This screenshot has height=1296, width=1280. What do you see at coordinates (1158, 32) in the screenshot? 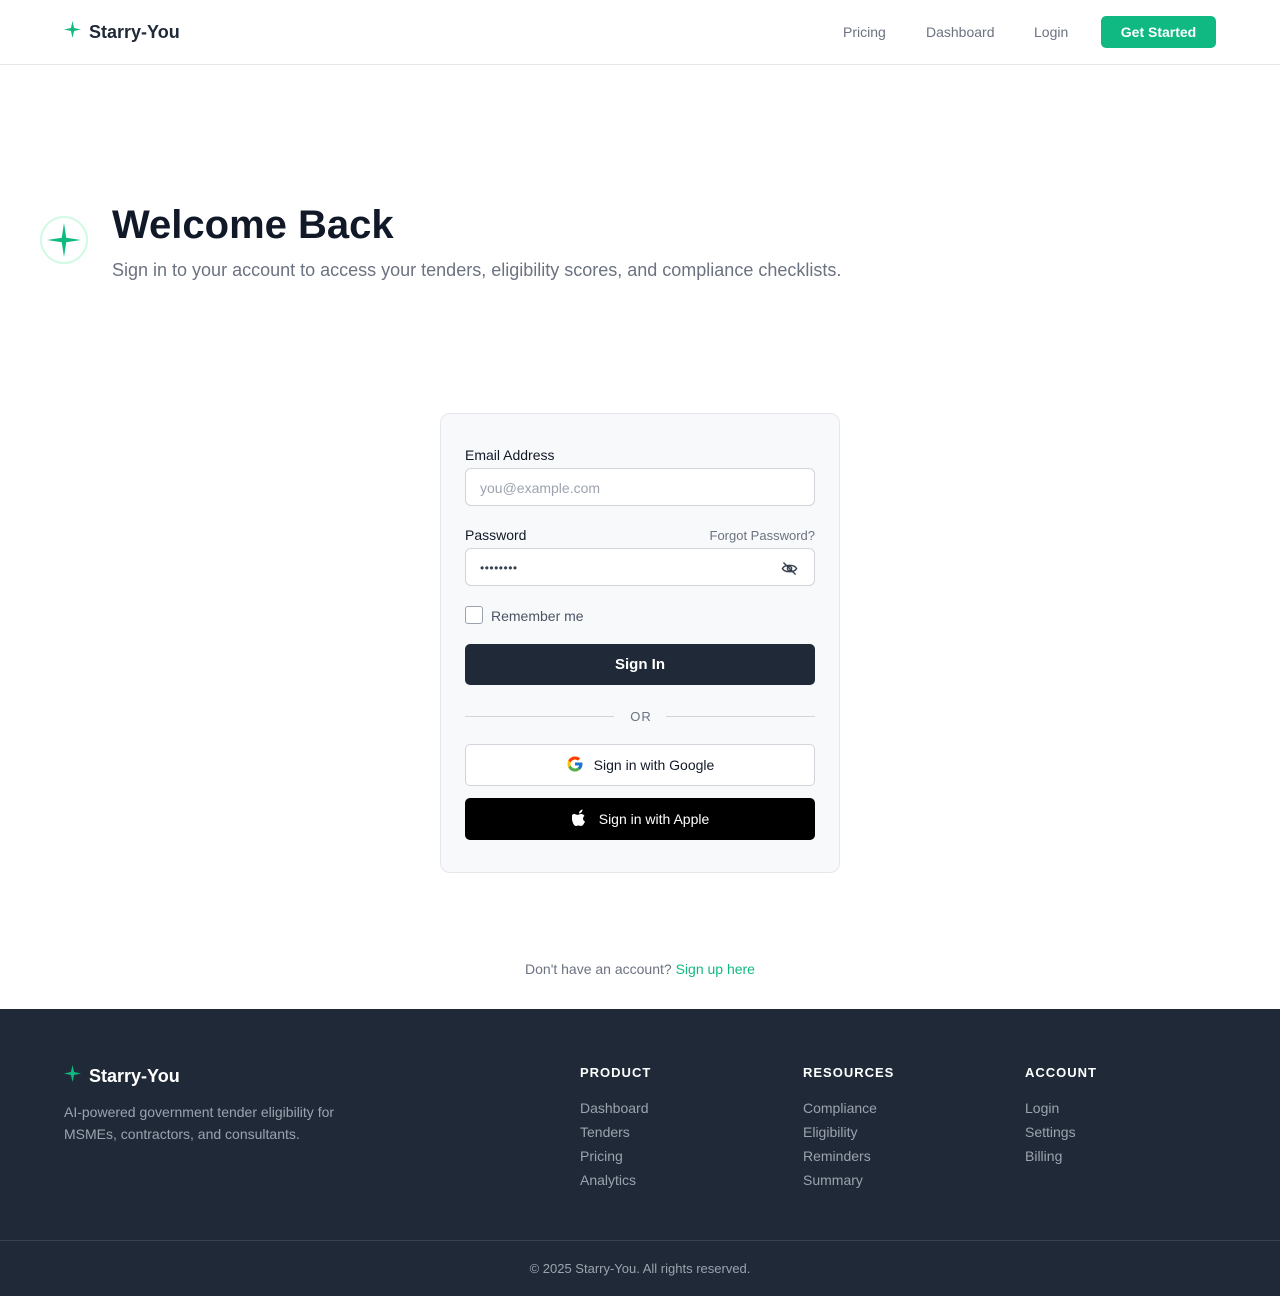
I see `get-started-button: Get Started` at bounding box center [1158, 32].